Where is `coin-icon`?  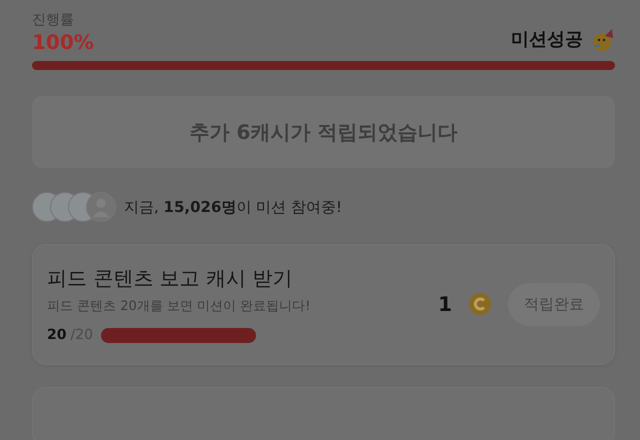 coin-icon is located at coordinates (480, 304).